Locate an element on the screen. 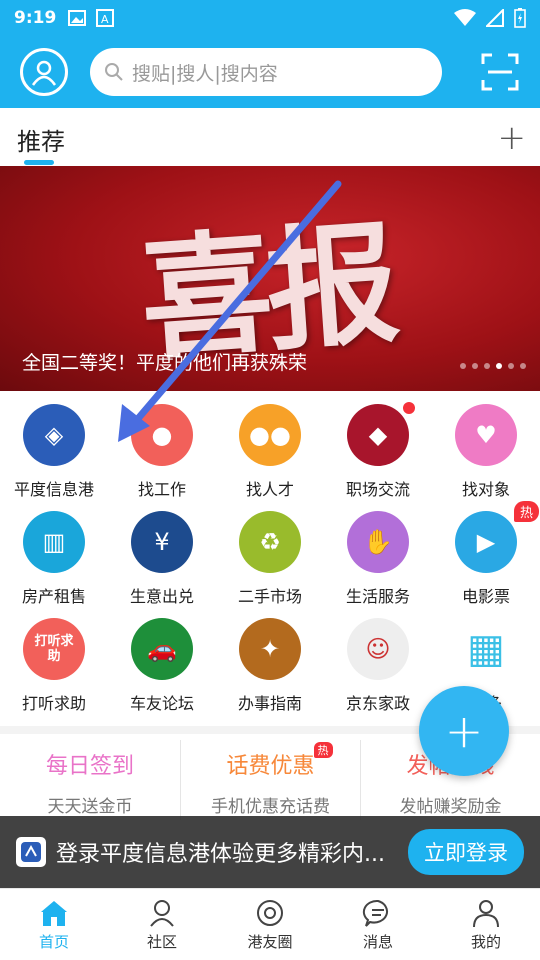  active-tab-indicator is located at coordinates (39, 162).